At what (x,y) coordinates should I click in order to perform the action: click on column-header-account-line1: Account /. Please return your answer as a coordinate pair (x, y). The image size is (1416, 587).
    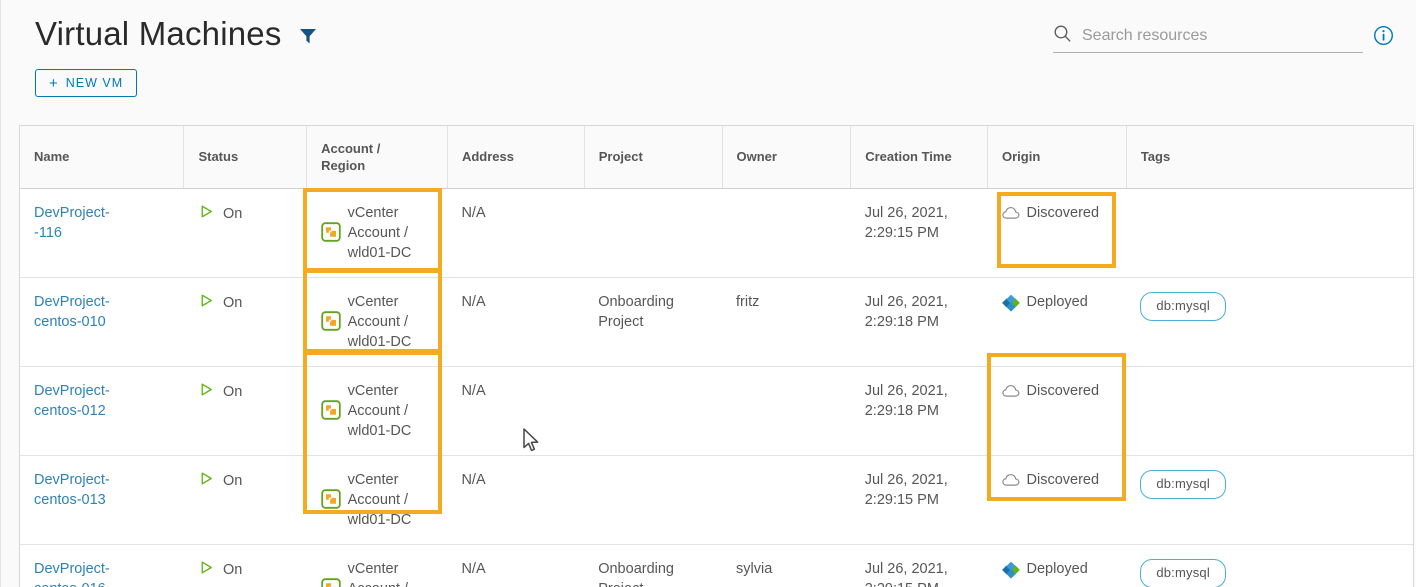
    Looking at the image, I should click on (351, 148).